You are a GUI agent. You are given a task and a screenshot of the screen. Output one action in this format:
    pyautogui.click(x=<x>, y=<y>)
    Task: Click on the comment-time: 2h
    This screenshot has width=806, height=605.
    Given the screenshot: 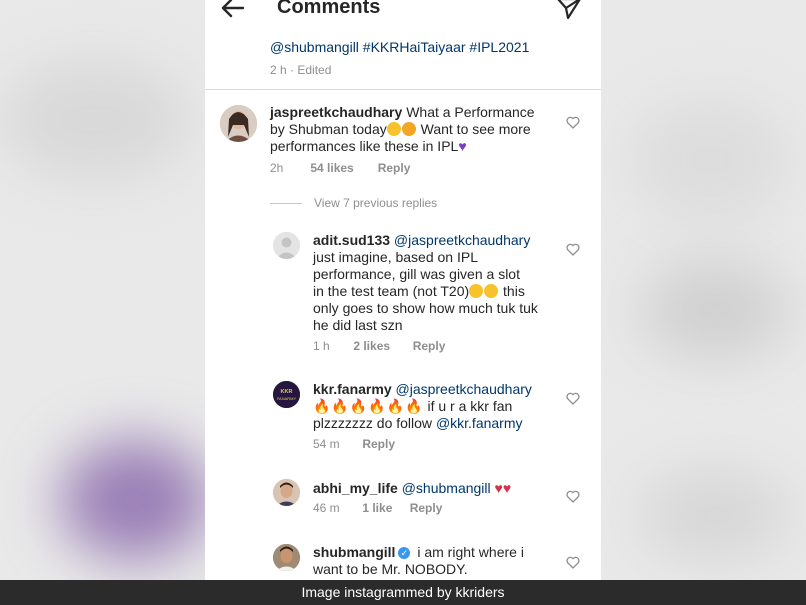 What is the action you would take?
    pyautogui.click(x=277, y=168)
    